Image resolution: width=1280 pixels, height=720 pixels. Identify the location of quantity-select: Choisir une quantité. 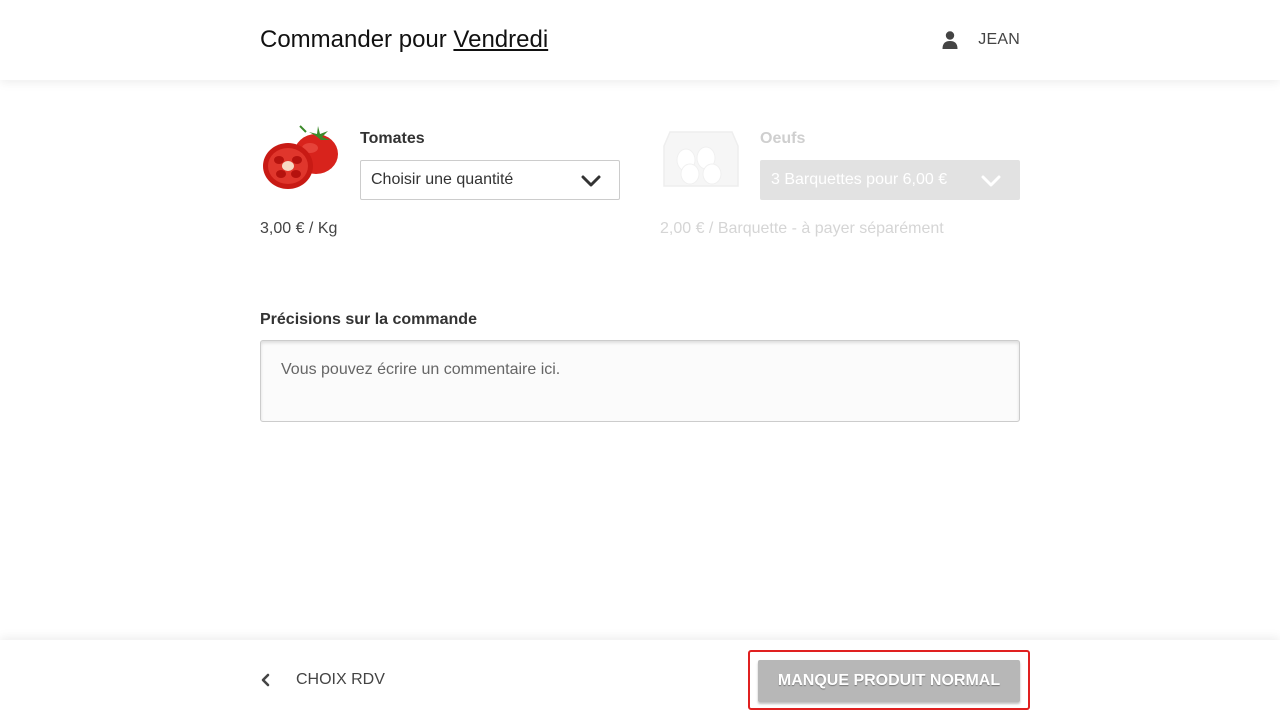
(490, 180).